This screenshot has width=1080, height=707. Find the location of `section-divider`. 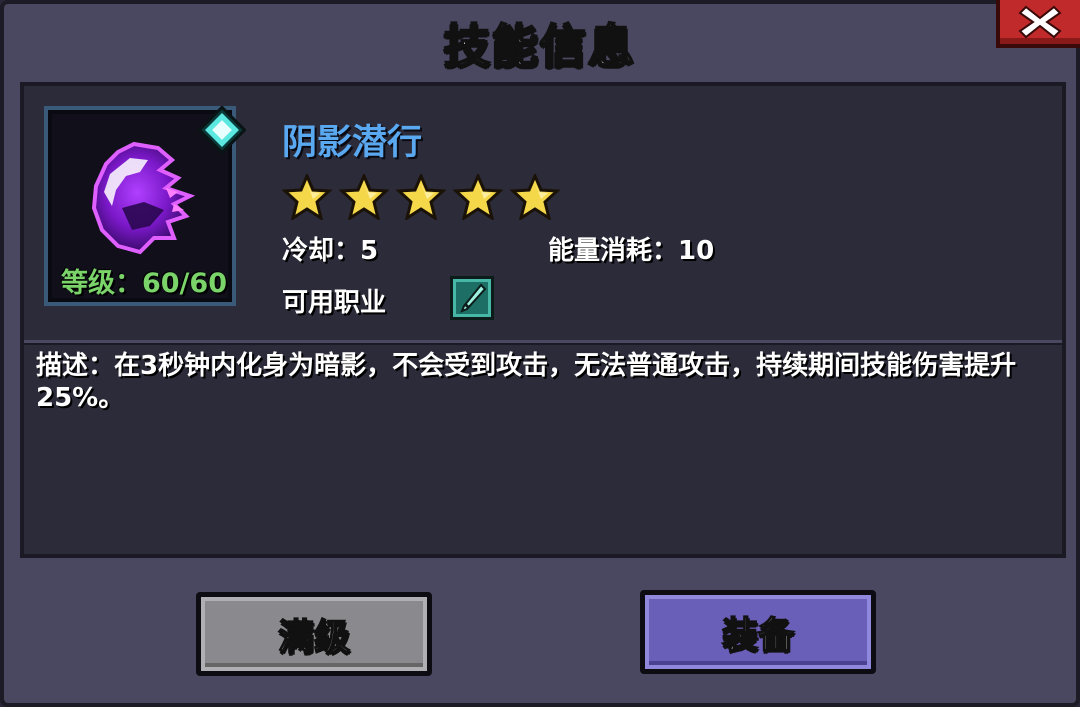

section-divider is located at coordinates (543, 342).